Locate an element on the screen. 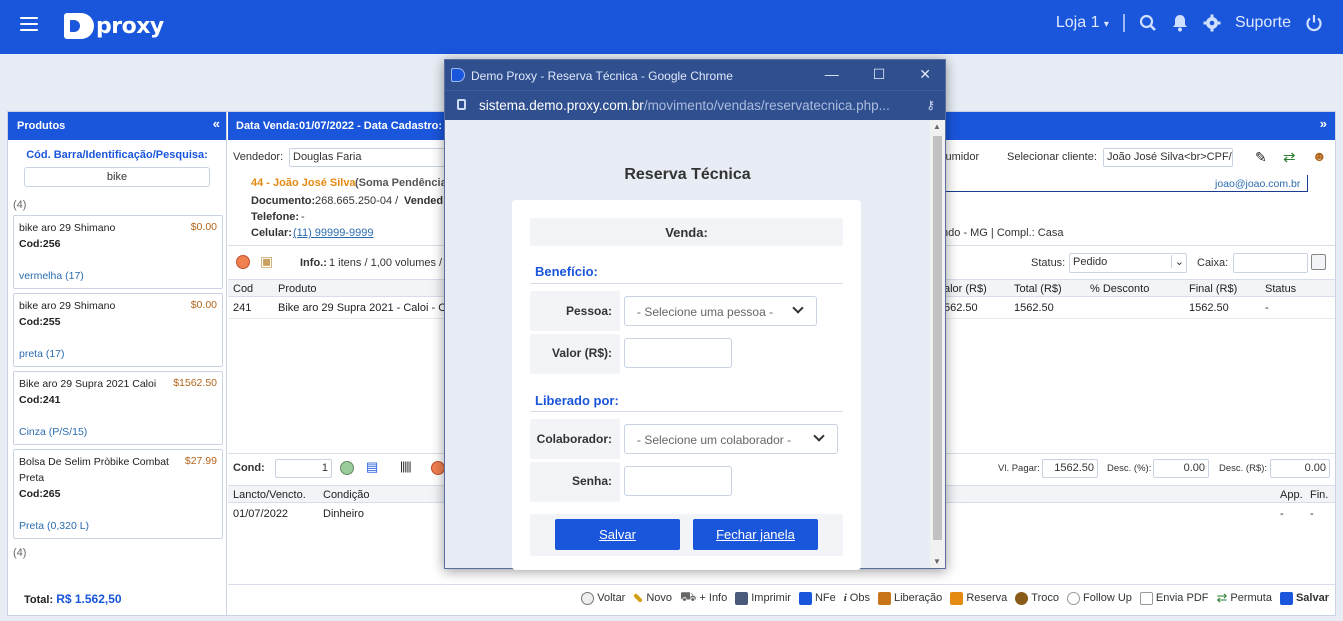 This screenshot has height=621, width=1343. lock-icon is located at coordinates (461, 104).